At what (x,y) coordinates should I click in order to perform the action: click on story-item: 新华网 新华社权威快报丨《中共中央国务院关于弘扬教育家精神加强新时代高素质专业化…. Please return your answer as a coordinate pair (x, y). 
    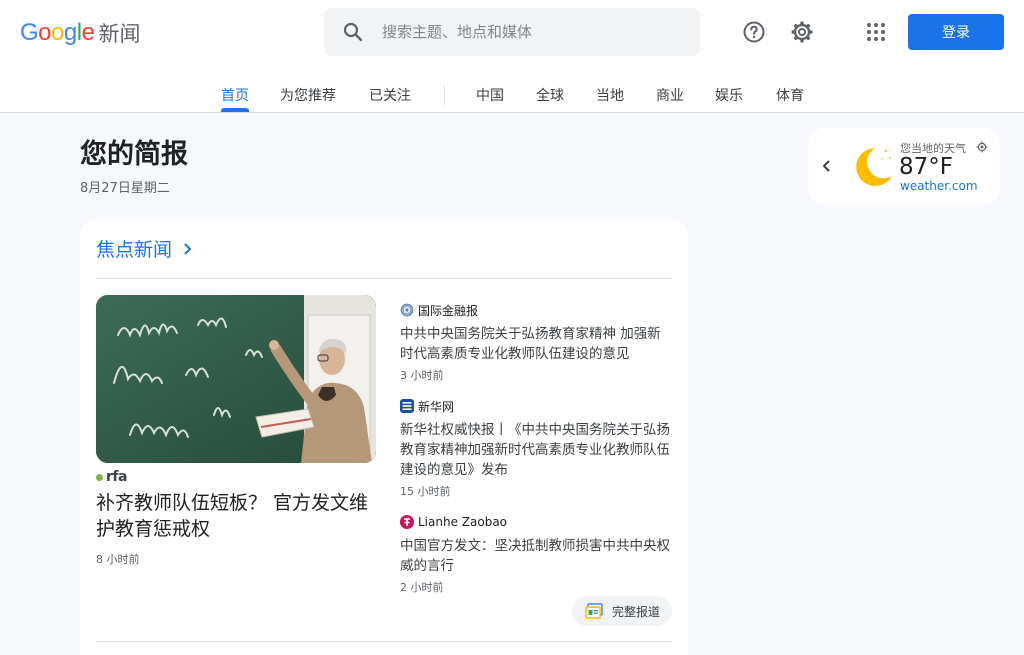
    Looking at the image, I should click on (536, 449).